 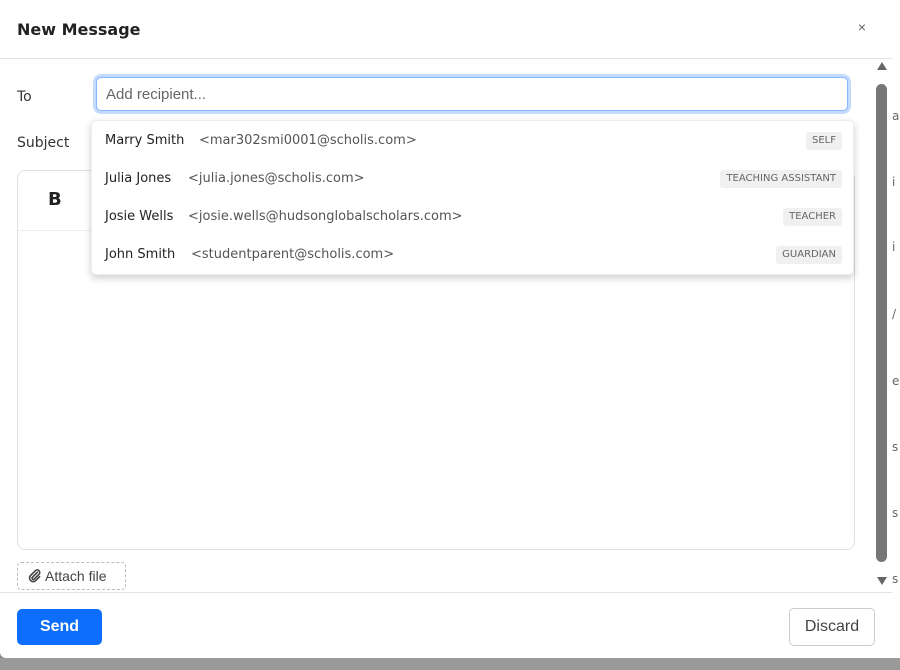 I want to click on send-button: Send, so click(x=59, y=627).